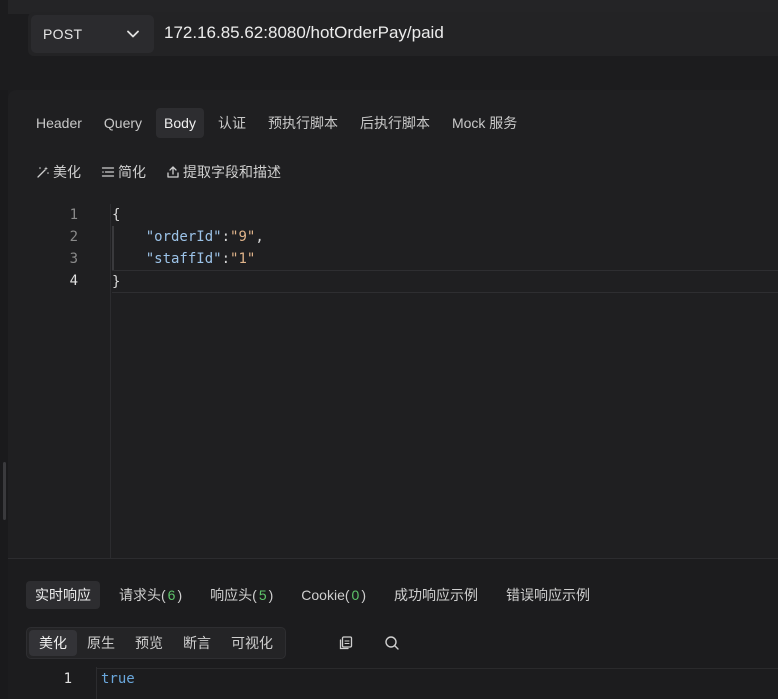 This screenshot has height=699, width=778. I want to click on url-input: 172.16.85.62:8080/hotOrderPay/paid, so click(304, 33).